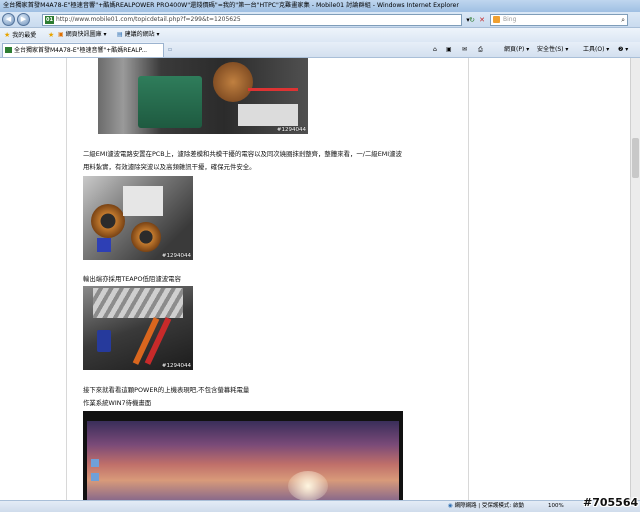  What do you see at coordinates (435, 50) in the screenshot?
I see `home-icon: ⌂` at bounding box center [435, 50].